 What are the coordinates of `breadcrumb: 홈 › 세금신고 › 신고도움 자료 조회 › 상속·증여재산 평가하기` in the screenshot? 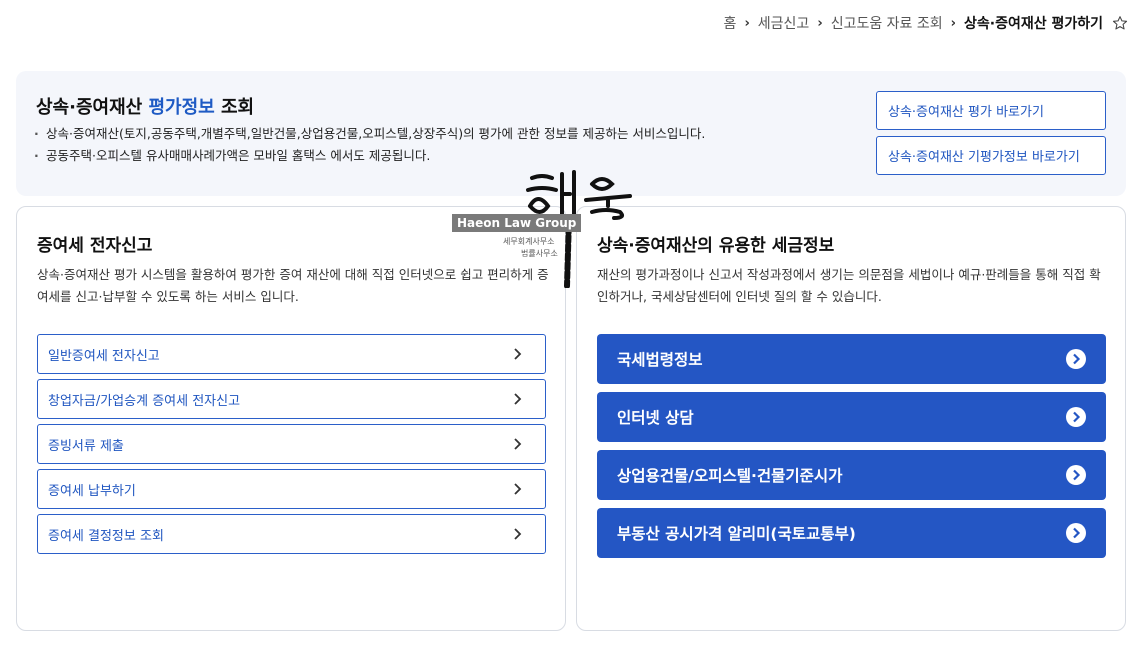 It's located at (926, 23).